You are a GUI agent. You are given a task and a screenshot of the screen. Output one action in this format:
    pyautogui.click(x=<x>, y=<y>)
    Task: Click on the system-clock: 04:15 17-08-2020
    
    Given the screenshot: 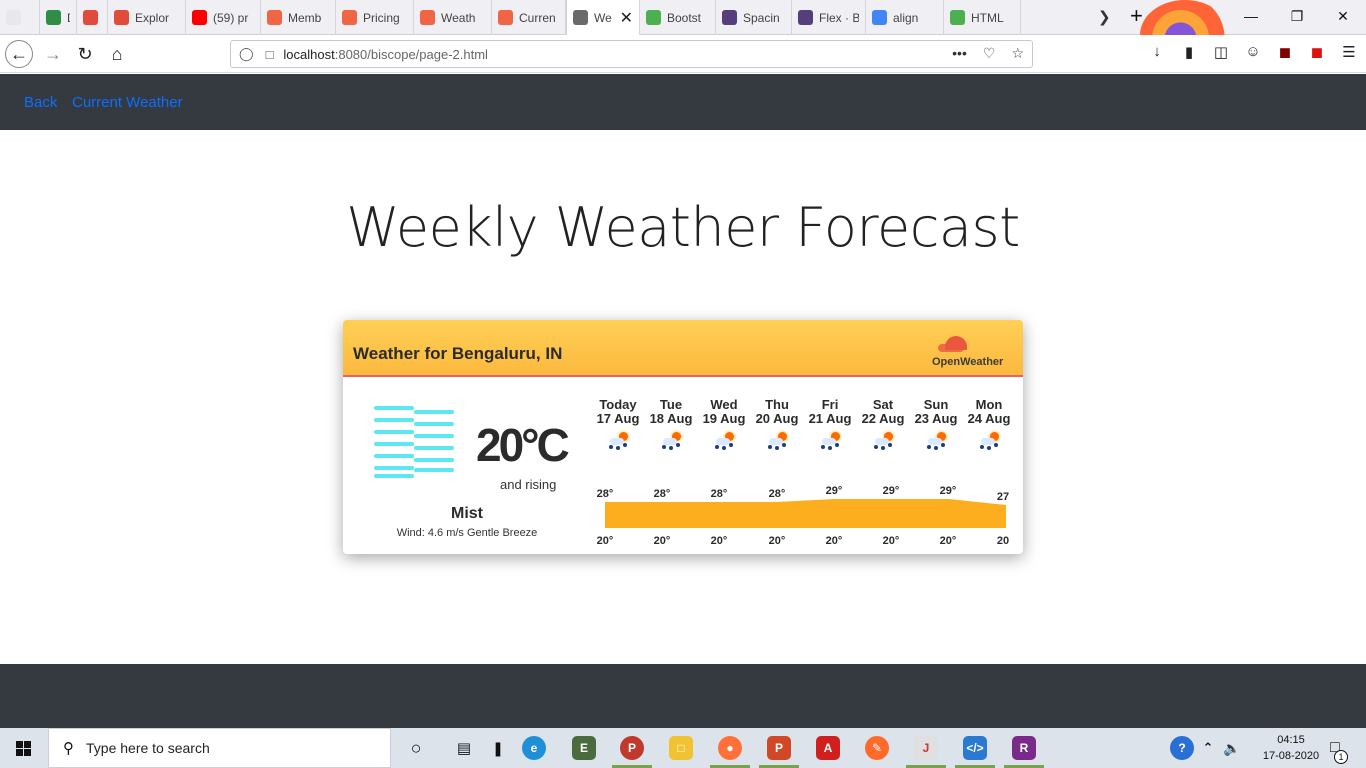 What is the action you would take?
    pyautogui.click(x=1291, y=748)
    